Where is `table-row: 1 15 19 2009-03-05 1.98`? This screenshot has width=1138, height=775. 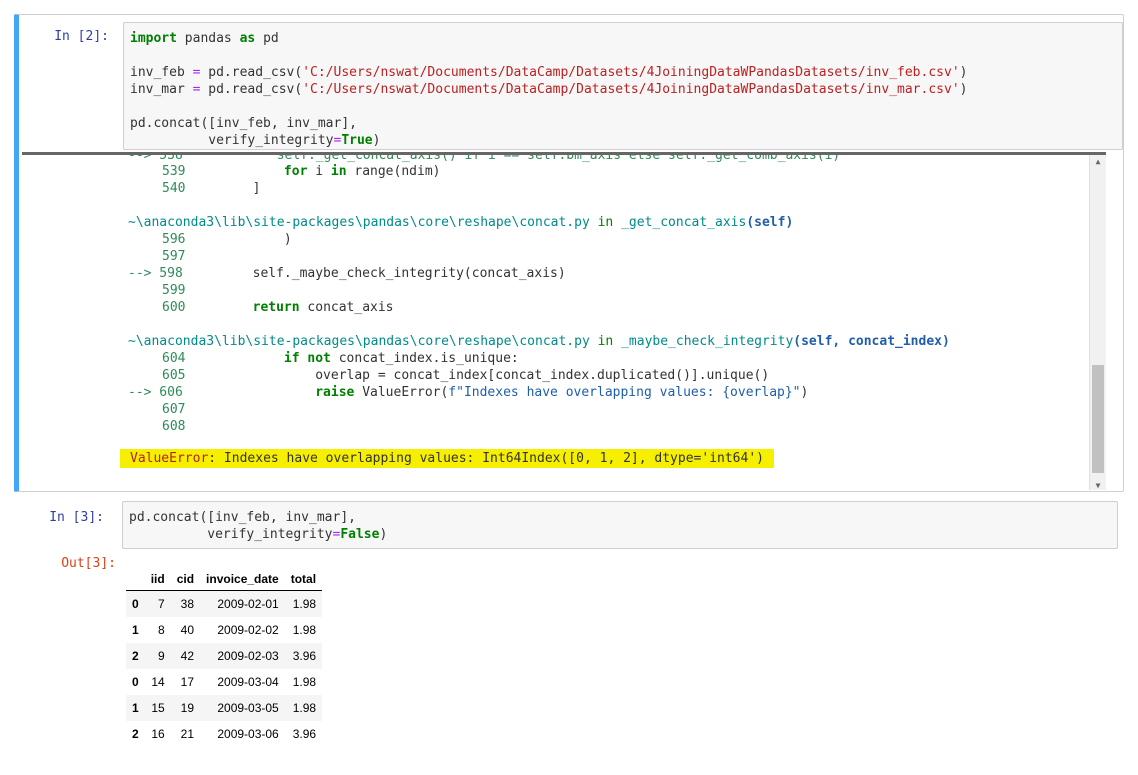 table-row: 1 15 19 2009-03-05 1.98 is located at coordinates (224, 708).